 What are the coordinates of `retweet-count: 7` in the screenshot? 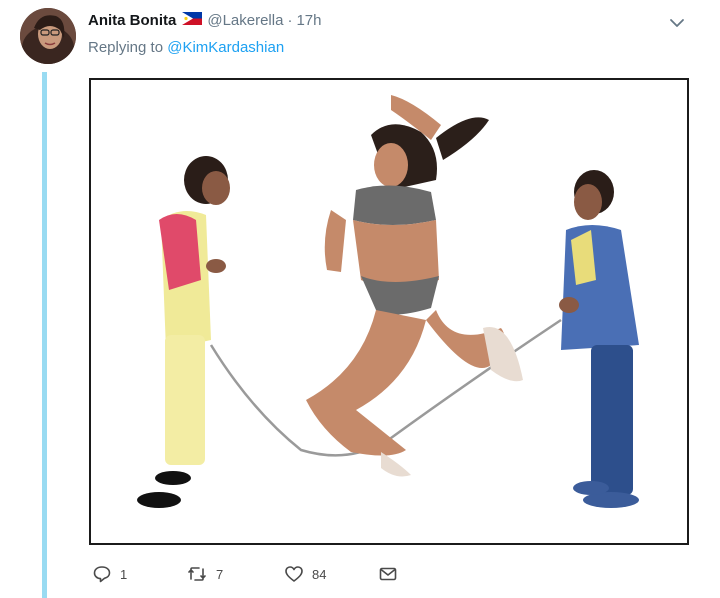 It's located at (220, 574).